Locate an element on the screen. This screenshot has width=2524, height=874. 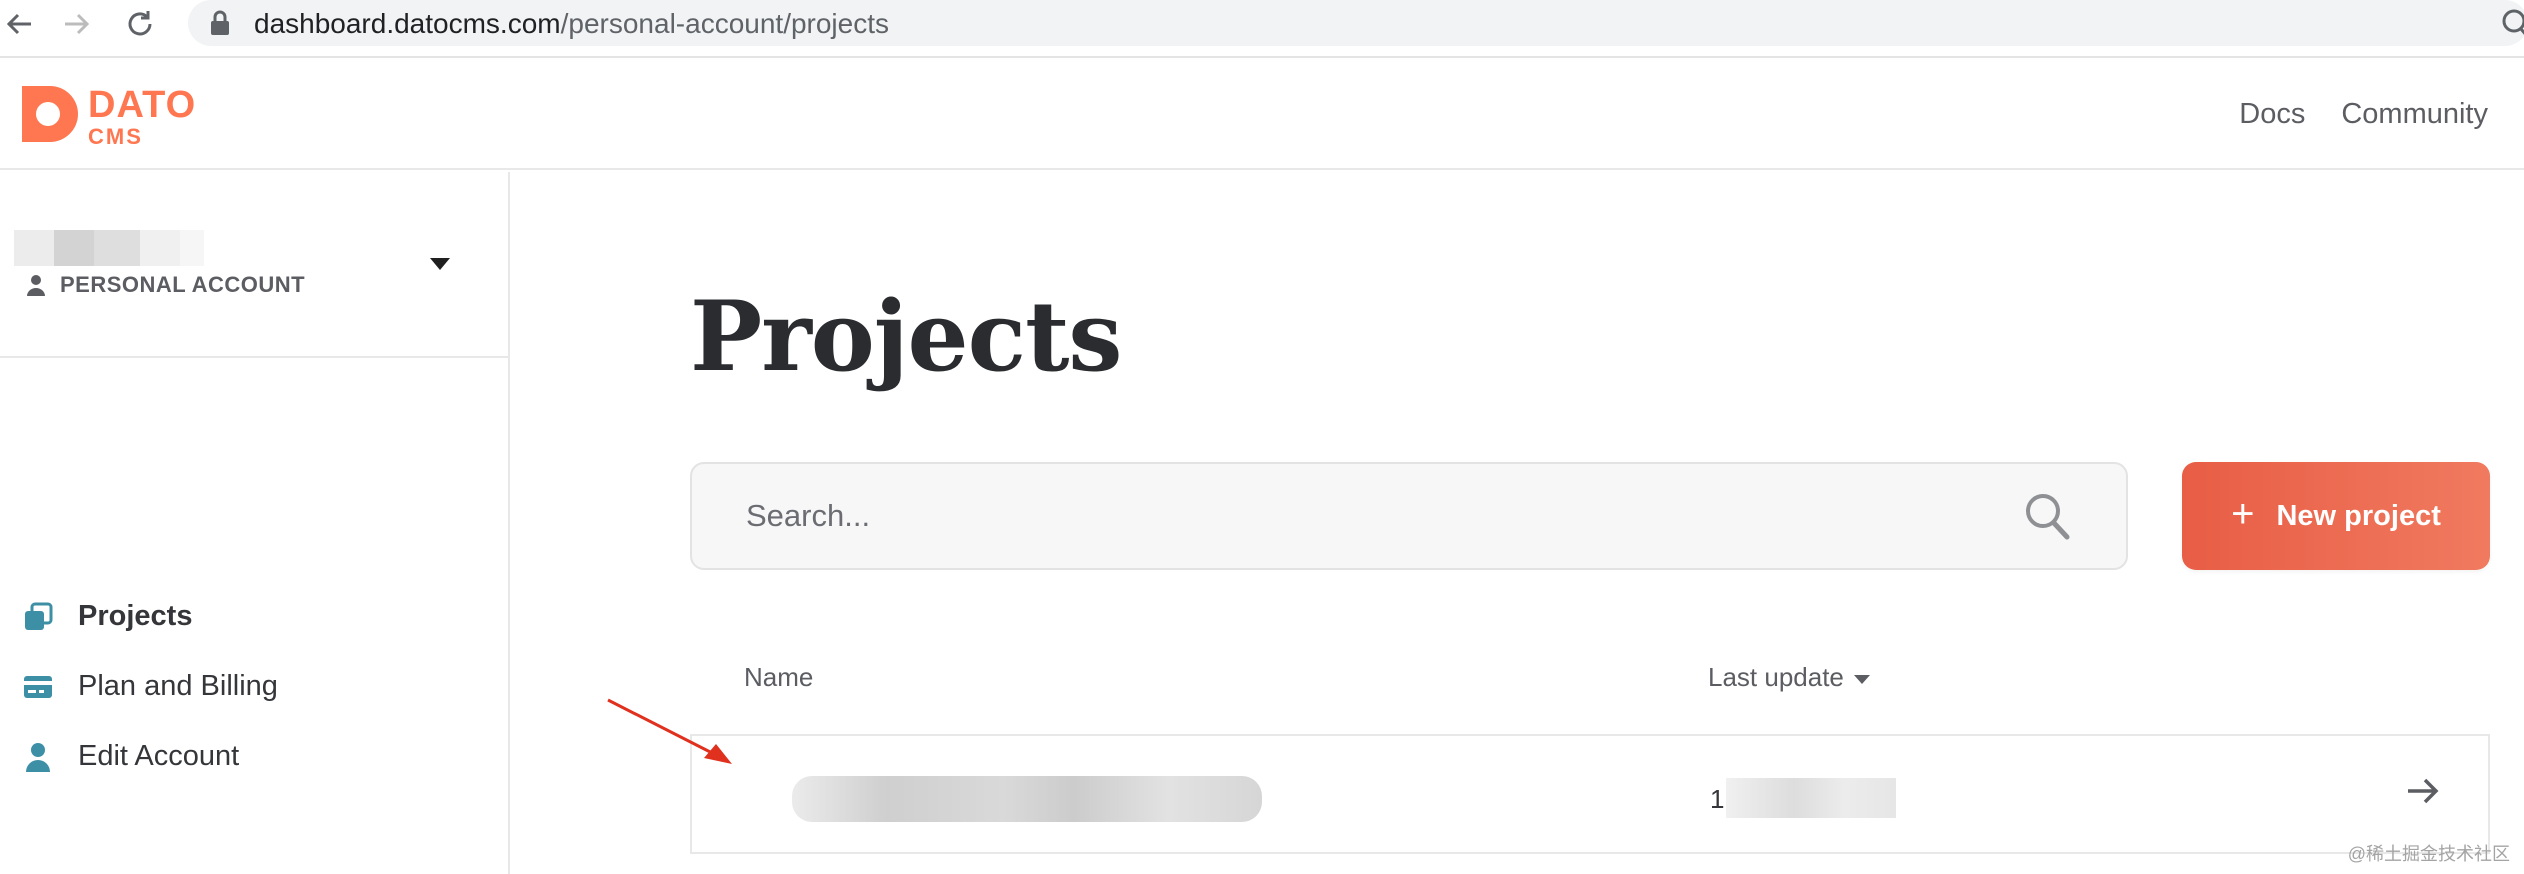
sidebar-item-plan-billing: Plan and Billing is located at coordinates (150, 686).